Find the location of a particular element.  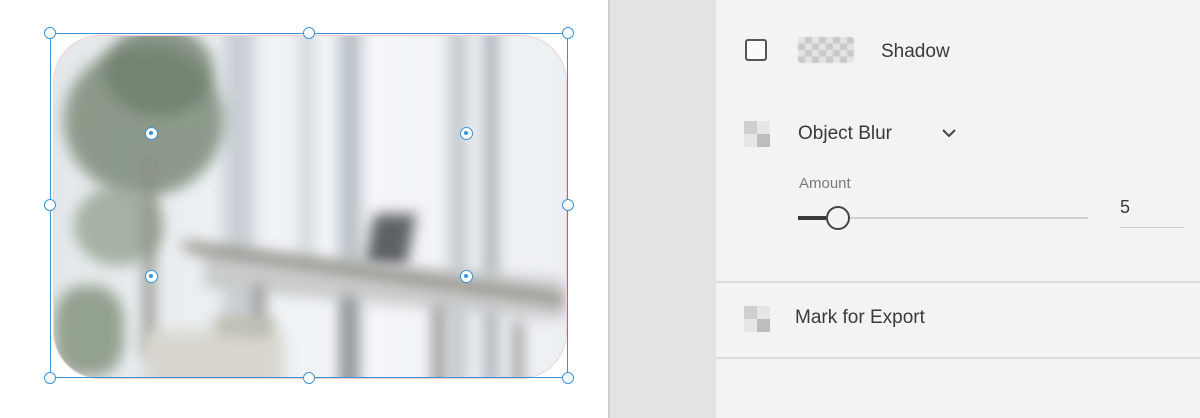

blur-toggle-icon is located at coordinates (757, 134).